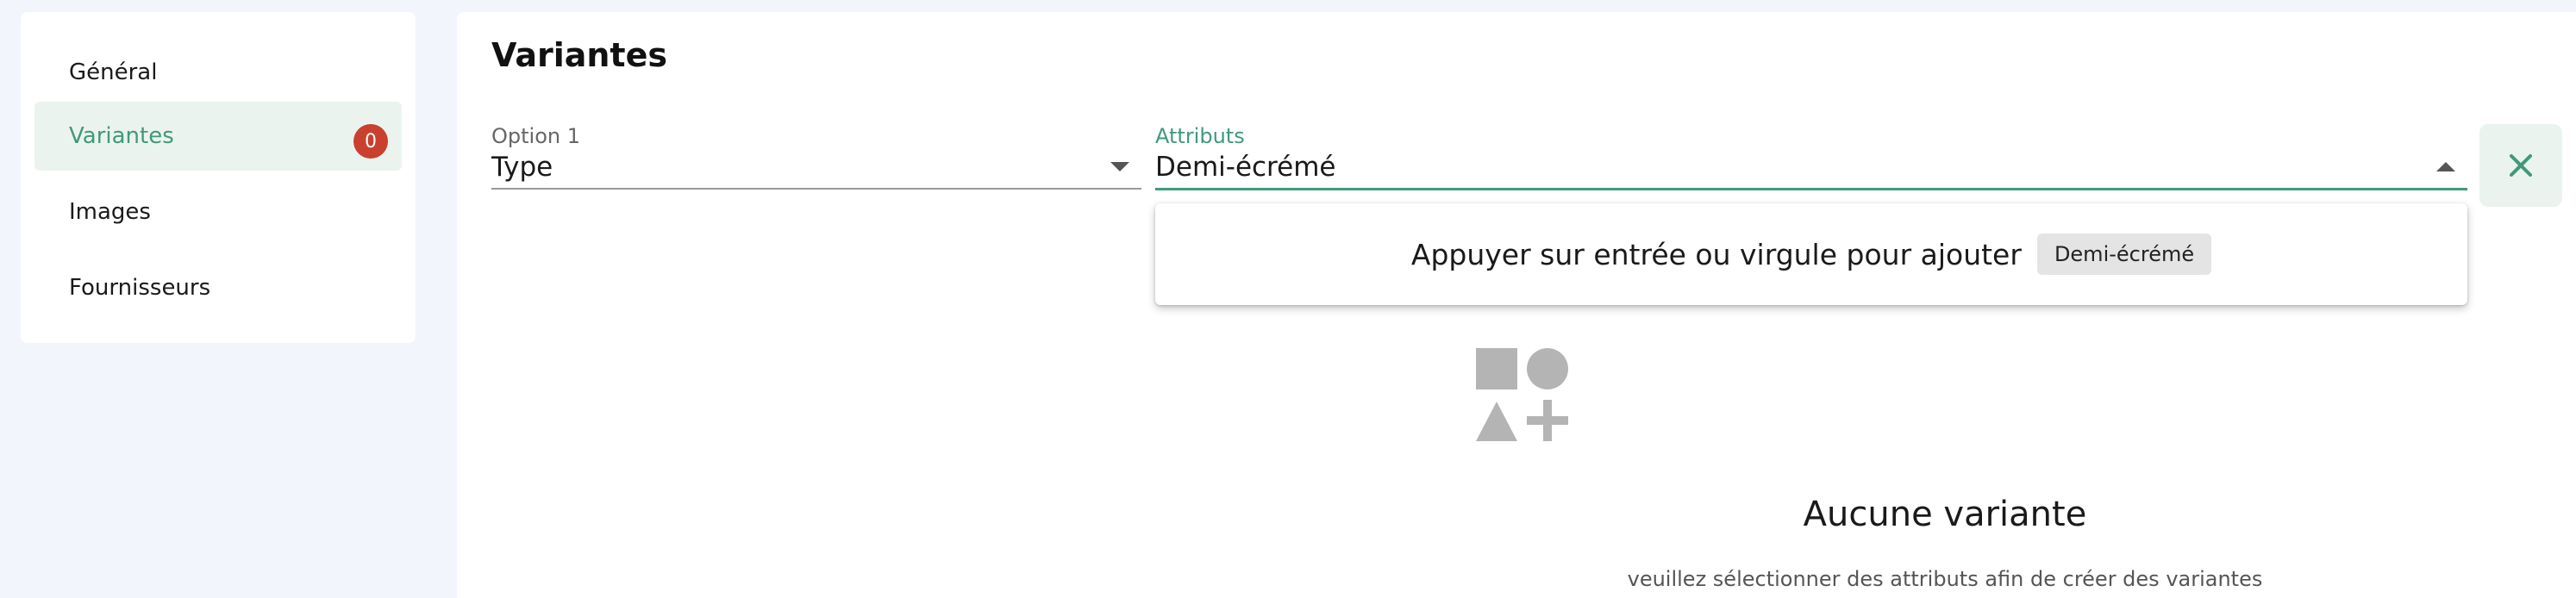  I want to click on attributes-value: Demi-écrémé, so click(1245, 167).